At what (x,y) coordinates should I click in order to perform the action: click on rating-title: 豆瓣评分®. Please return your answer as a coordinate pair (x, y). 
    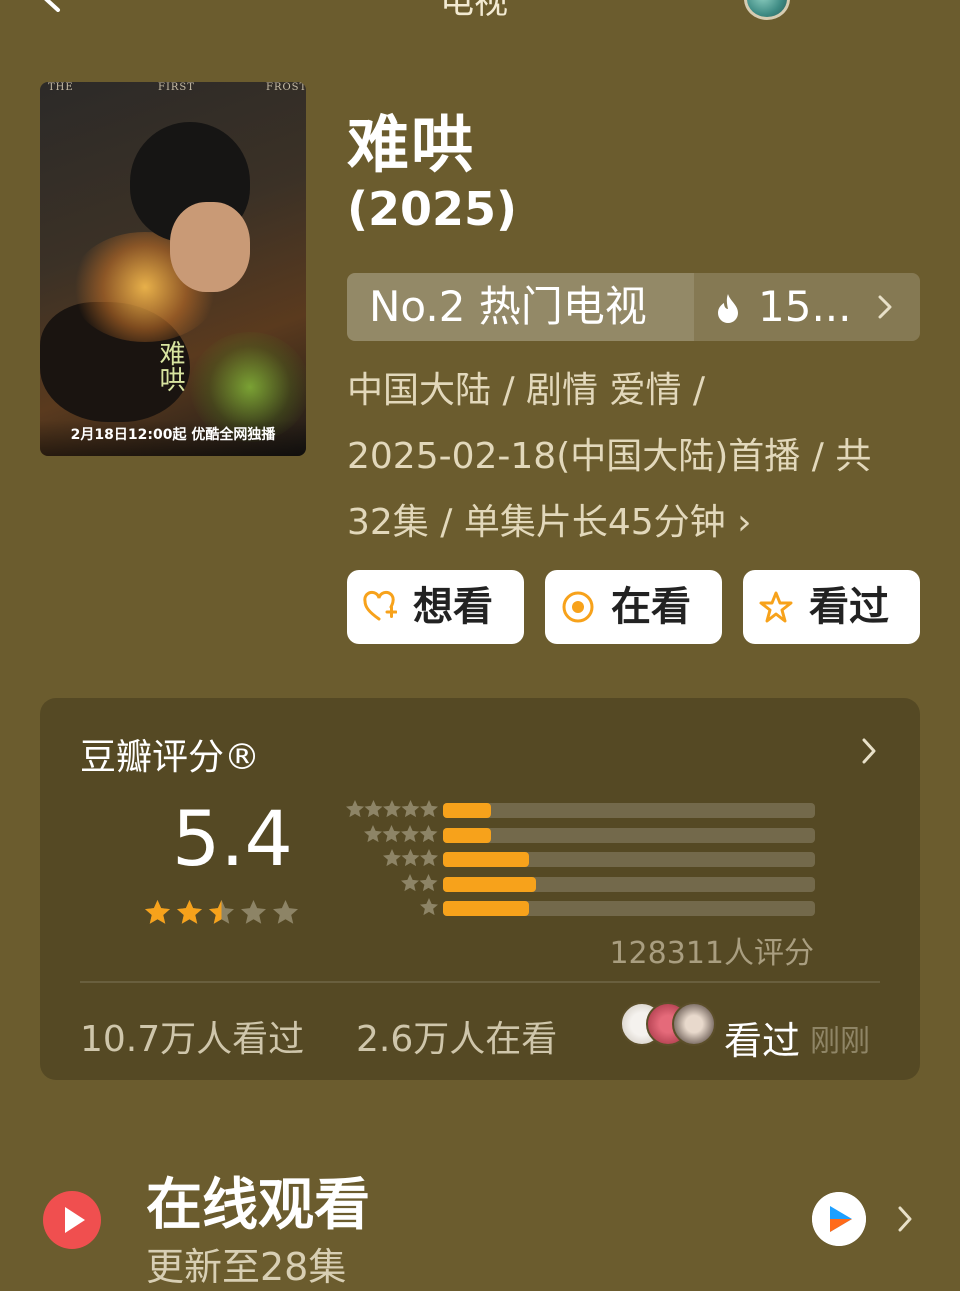
    Looking at the image, I should click on (170, 757).